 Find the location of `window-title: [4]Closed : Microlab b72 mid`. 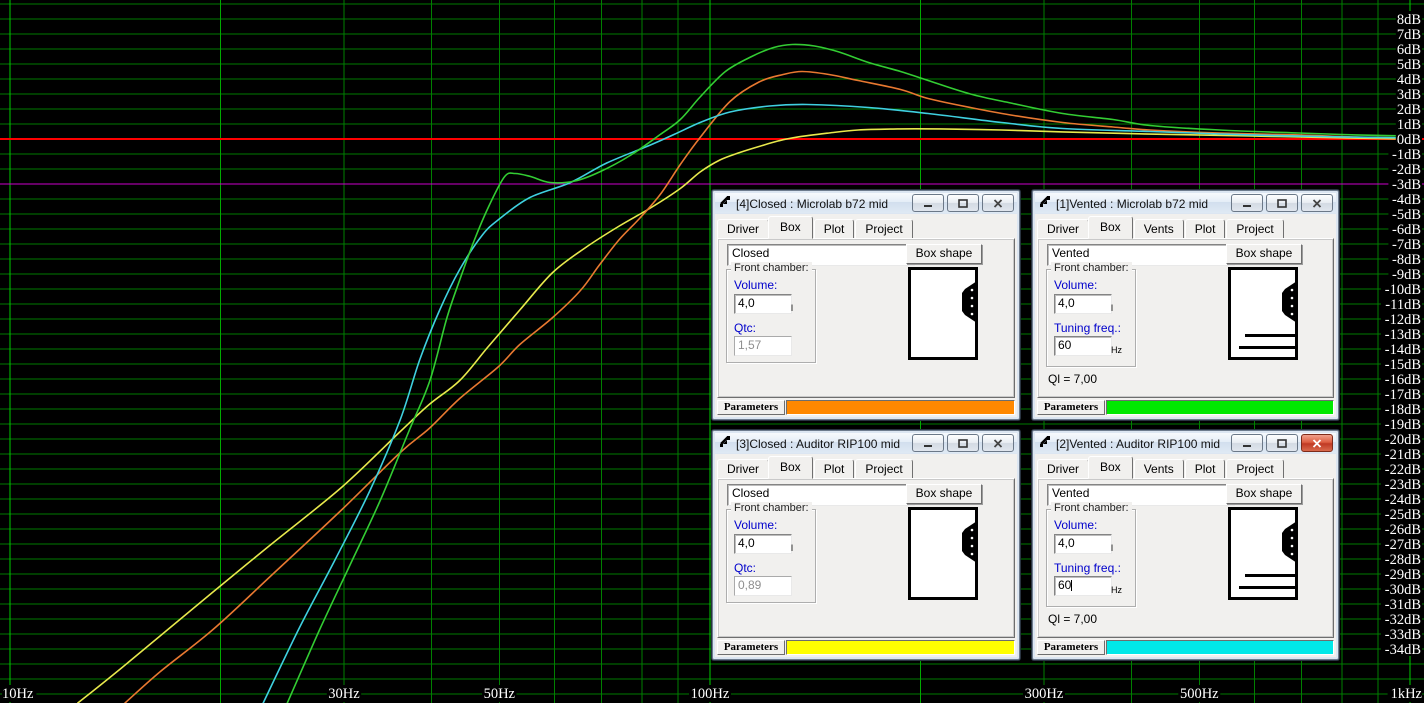

window-title: [4]Closed : Microlab b72 mid is located at coordinates (812, 203).